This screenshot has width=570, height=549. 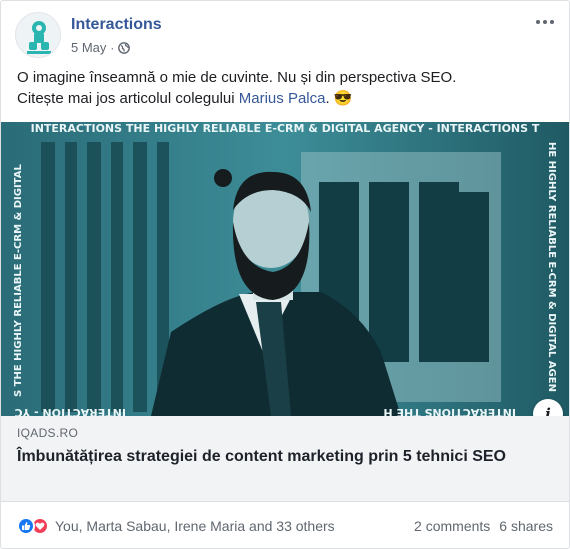 I want to click on post-text-prefix: Citește mai jos articolul colegului, so click(x=128, y=98).